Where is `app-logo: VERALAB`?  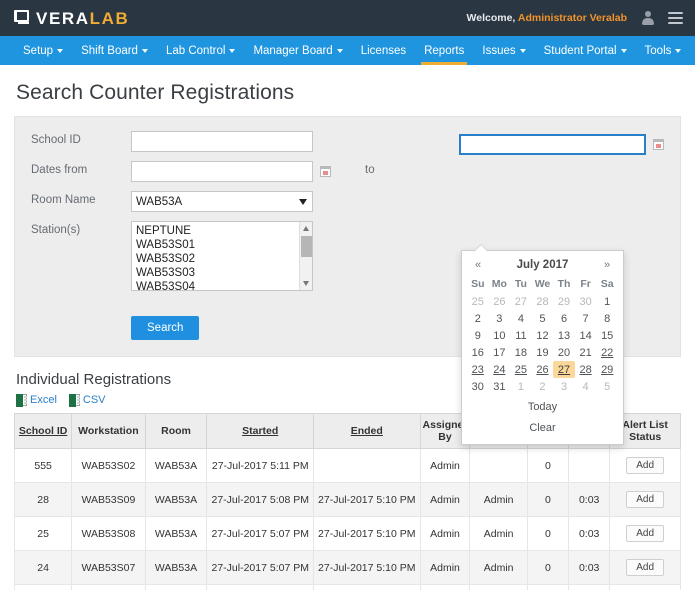 app-logo: VERALAB is located at coordinates (71, 18).